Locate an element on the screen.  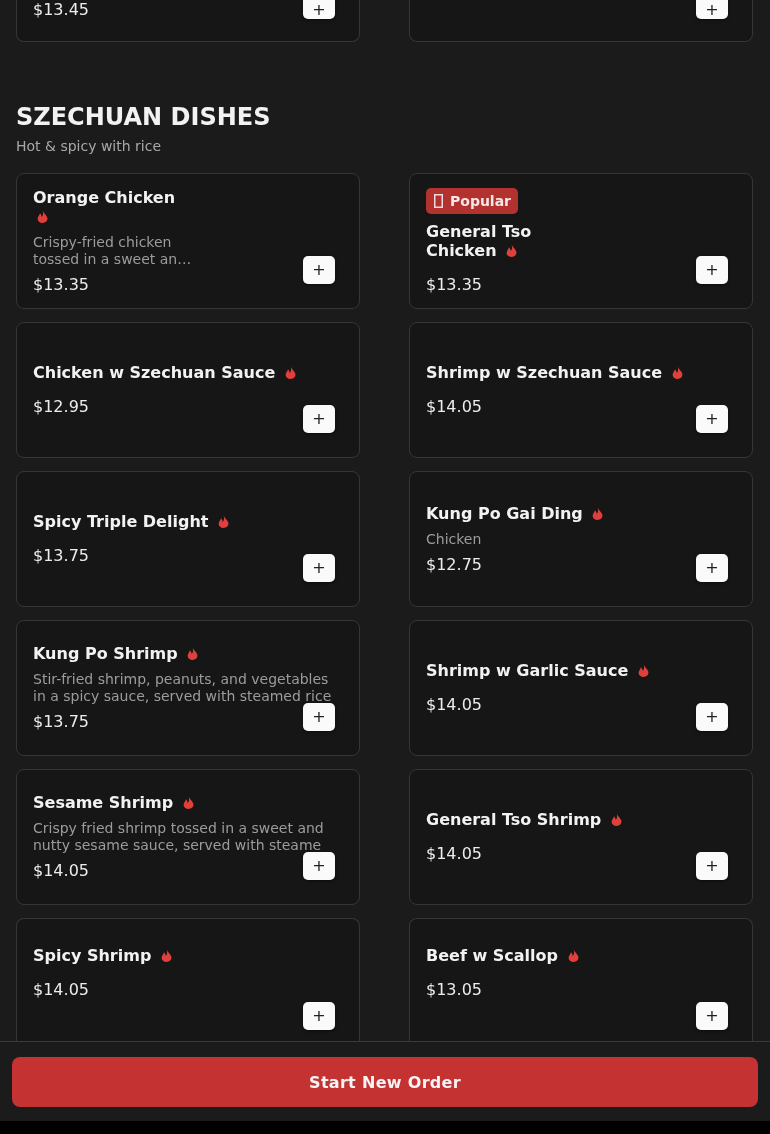
start-new-order-button: Start New Order is located at coordinates (385, 1082).